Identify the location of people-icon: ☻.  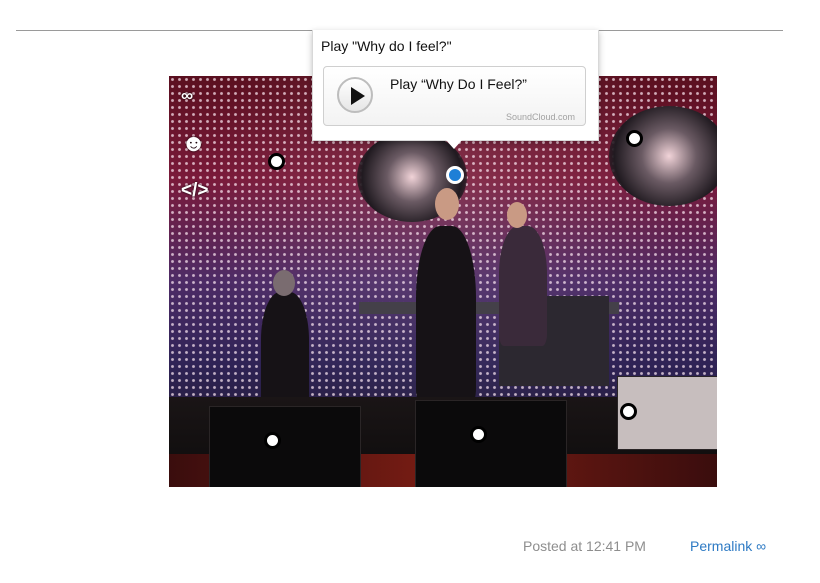
(193, 144).